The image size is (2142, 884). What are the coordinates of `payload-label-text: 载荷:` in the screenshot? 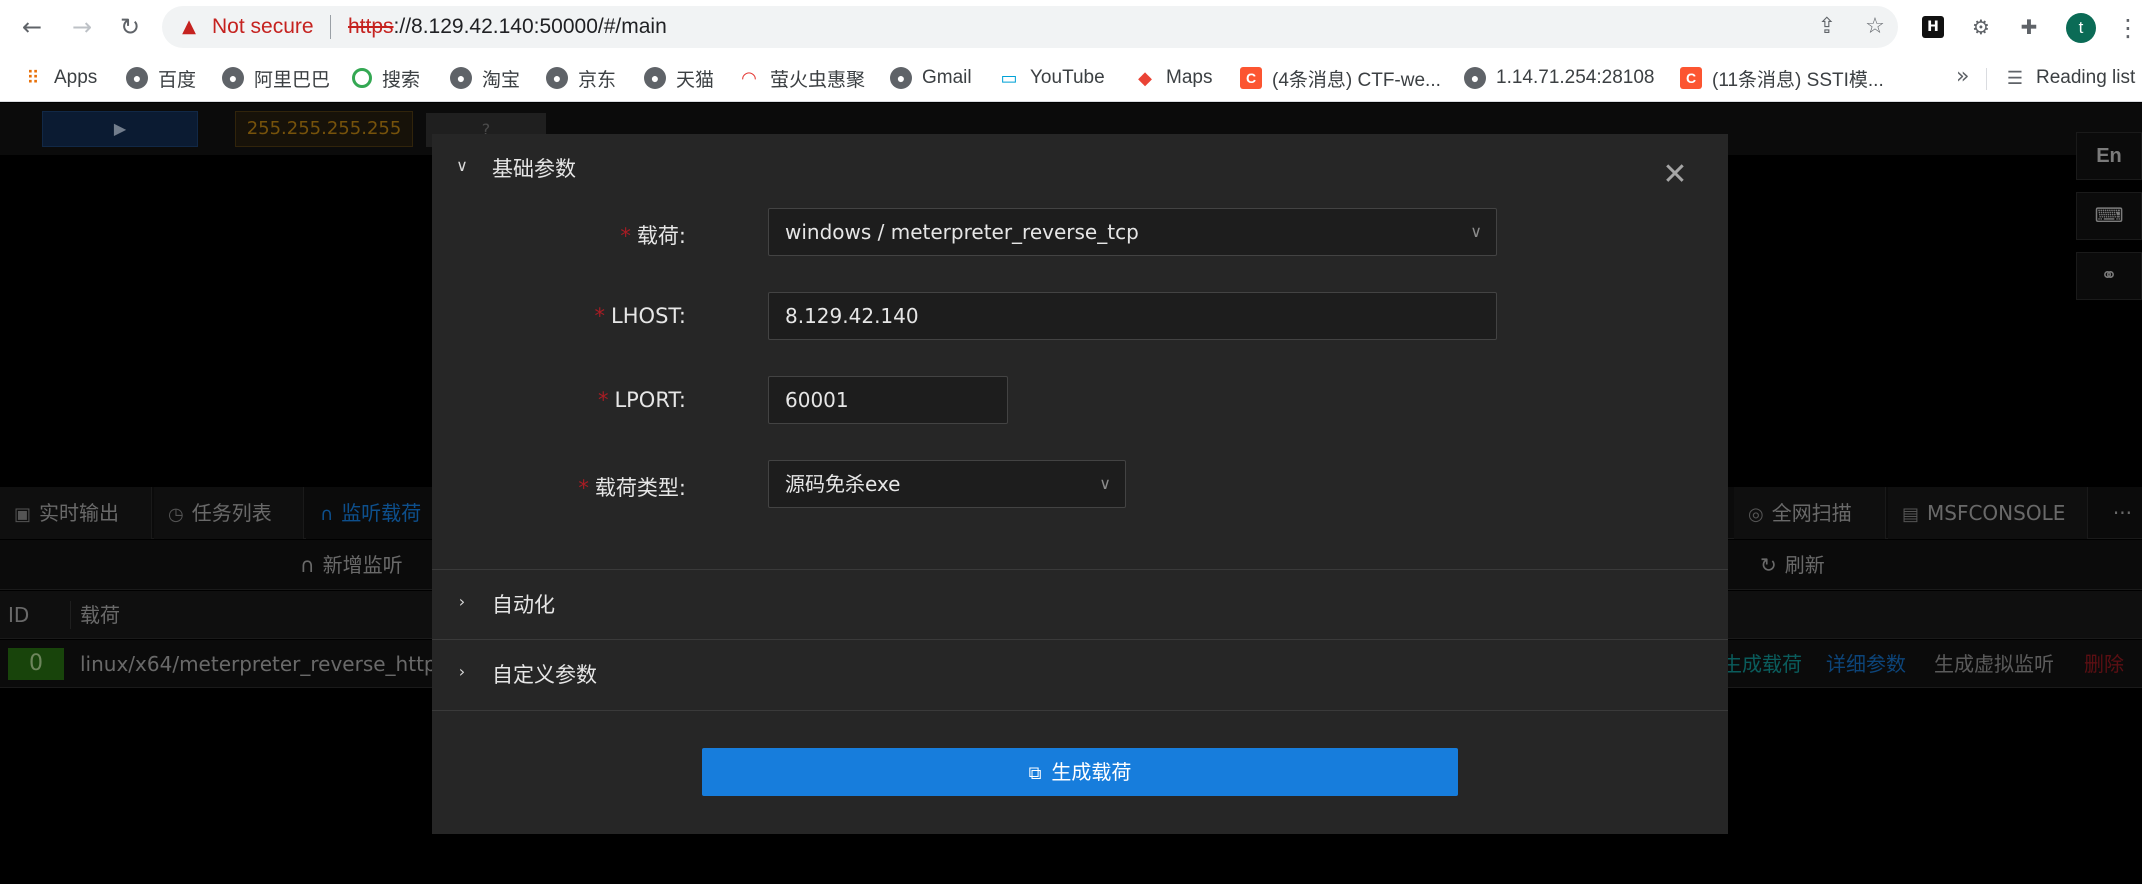 It's located at (661, 236).